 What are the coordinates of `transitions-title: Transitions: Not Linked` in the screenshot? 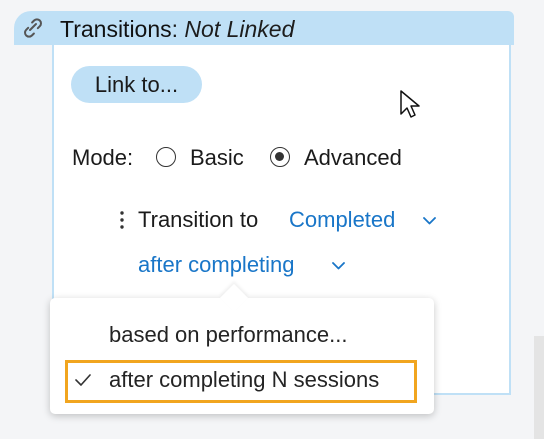 It's located at (177, 29).